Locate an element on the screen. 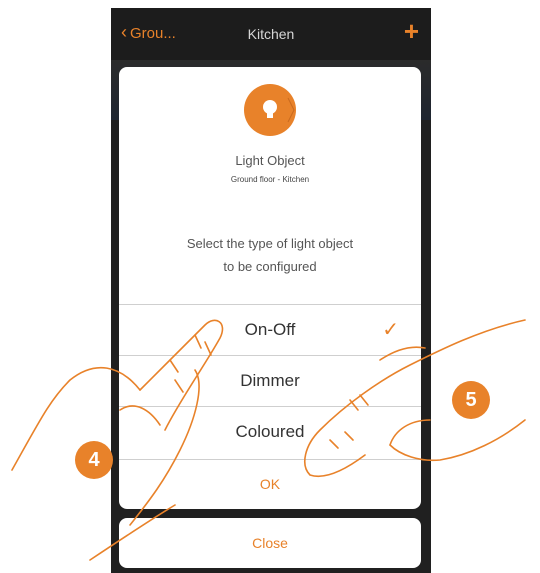  option-on-off: On-Off ✓ is located at coordinates (270, 329).